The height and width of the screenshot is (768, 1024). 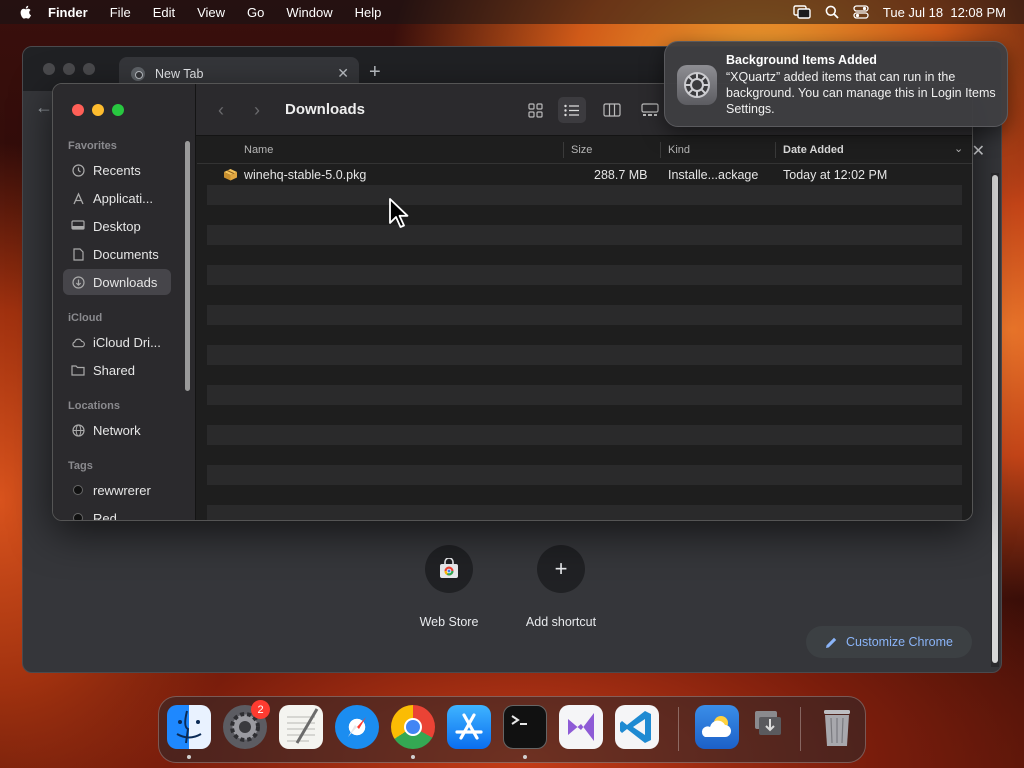 I want to click on minimize-button, so click(x=98, y=110).